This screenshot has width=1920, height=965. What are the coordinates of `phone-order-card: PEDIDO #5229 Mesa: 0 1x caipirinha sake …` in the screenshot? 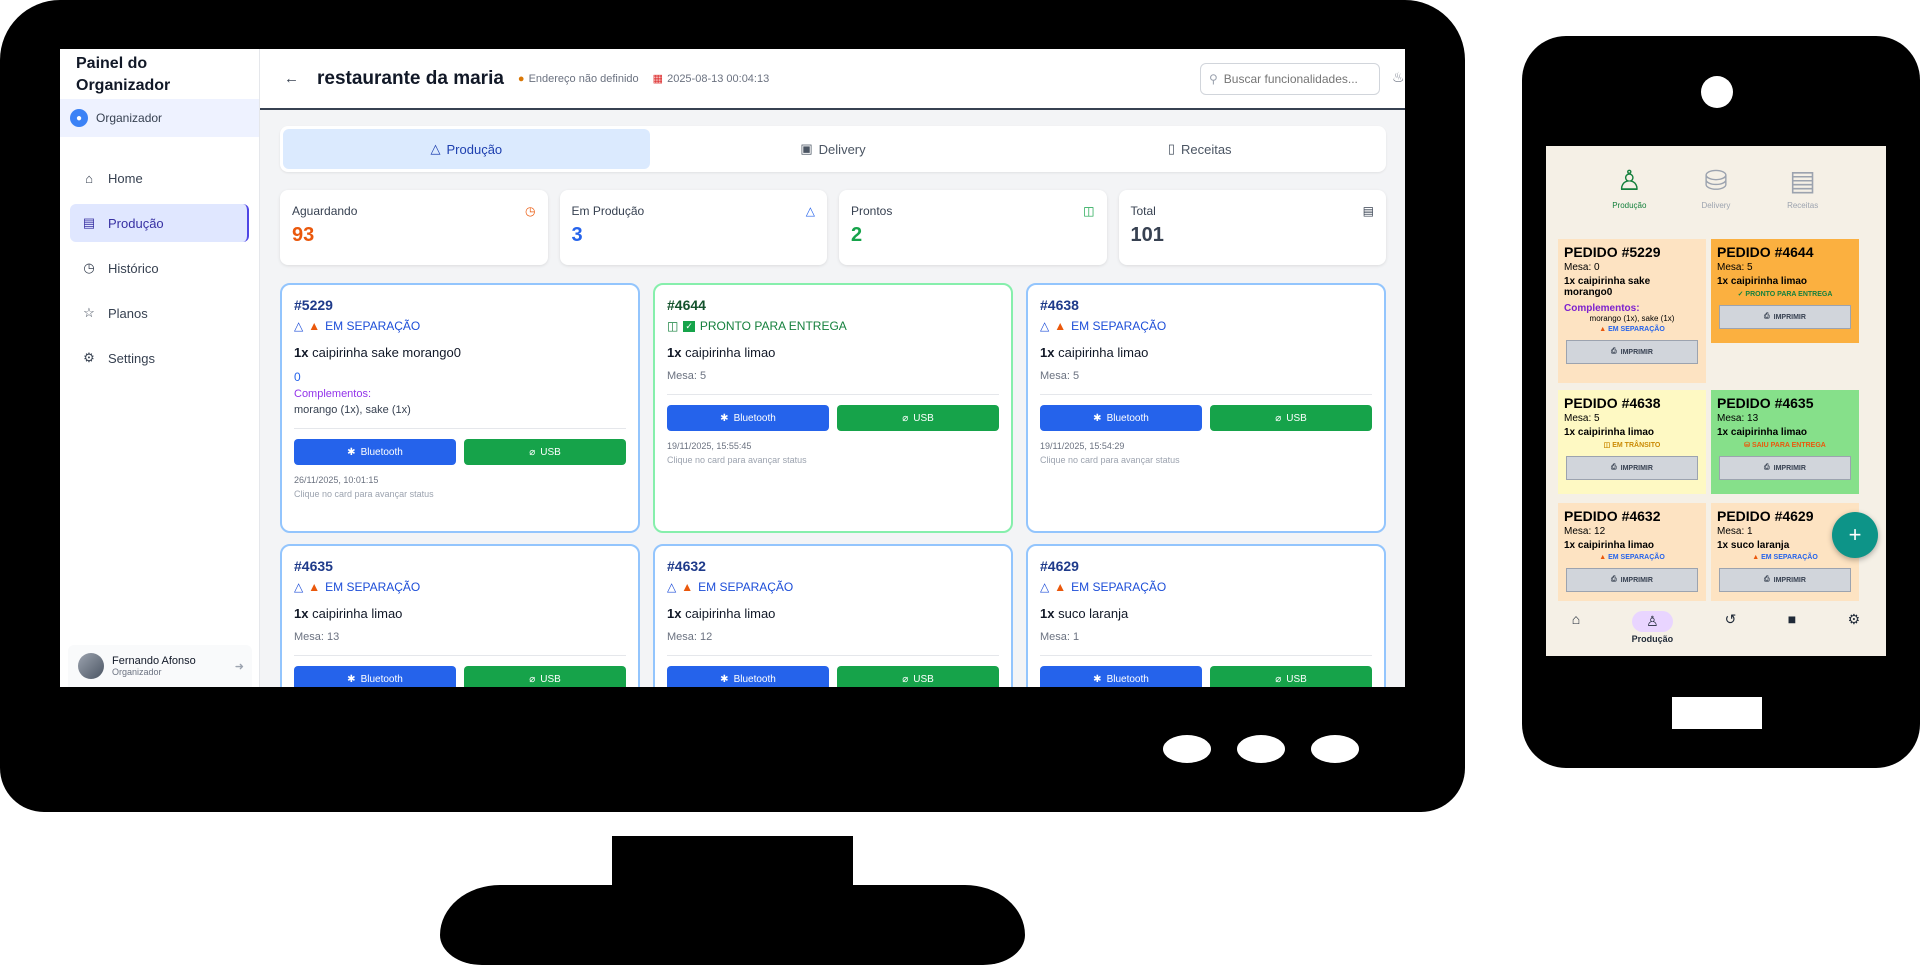 It's located at (1632, 311).